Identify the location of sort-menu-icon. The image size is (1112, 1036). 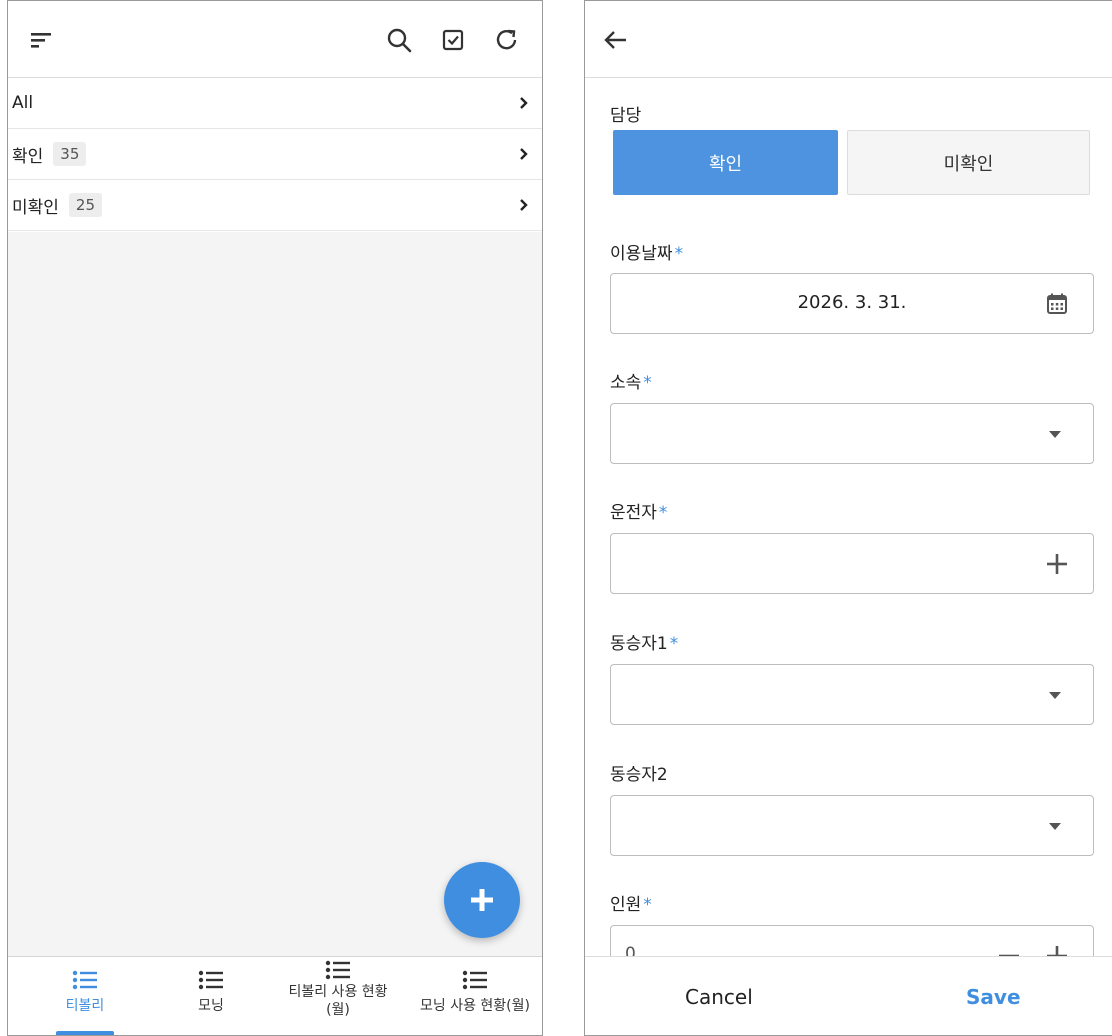
(41, 40).